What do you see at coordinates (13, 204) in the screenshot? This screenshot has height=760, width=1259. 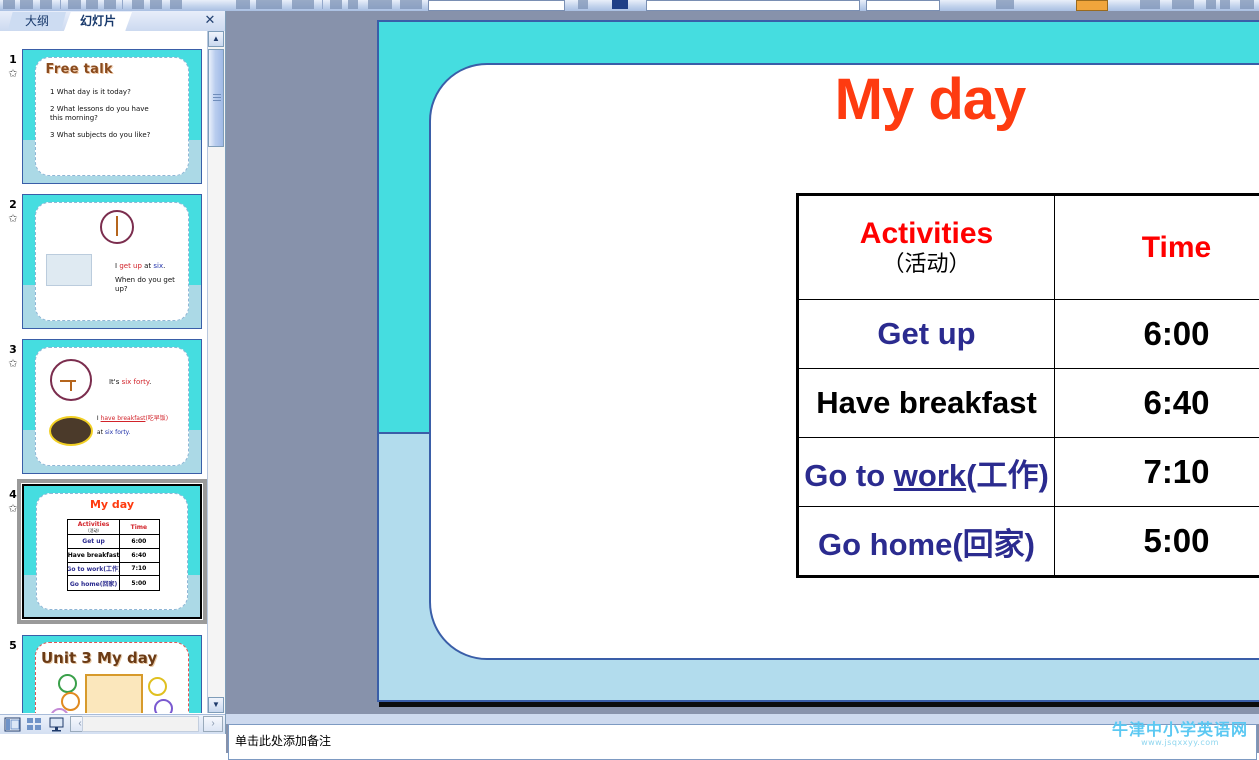 I see `slide-number: 2` at bounding box center [13, 204].